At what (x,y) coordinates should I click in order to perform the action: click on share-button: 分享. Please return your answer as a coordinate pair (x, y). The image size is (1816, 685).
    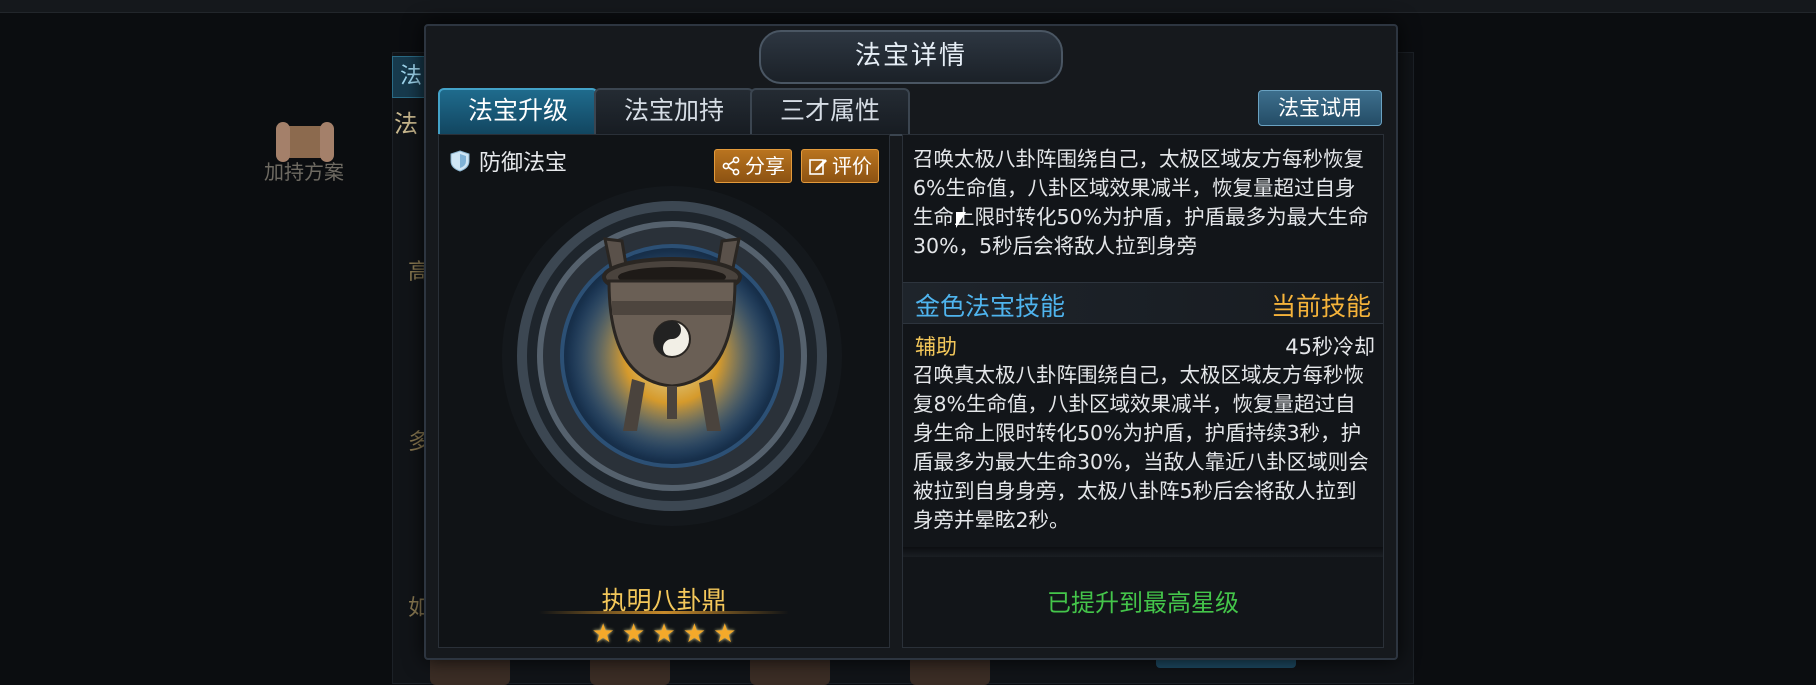
    Looking at the image, I should click on (753, 166).